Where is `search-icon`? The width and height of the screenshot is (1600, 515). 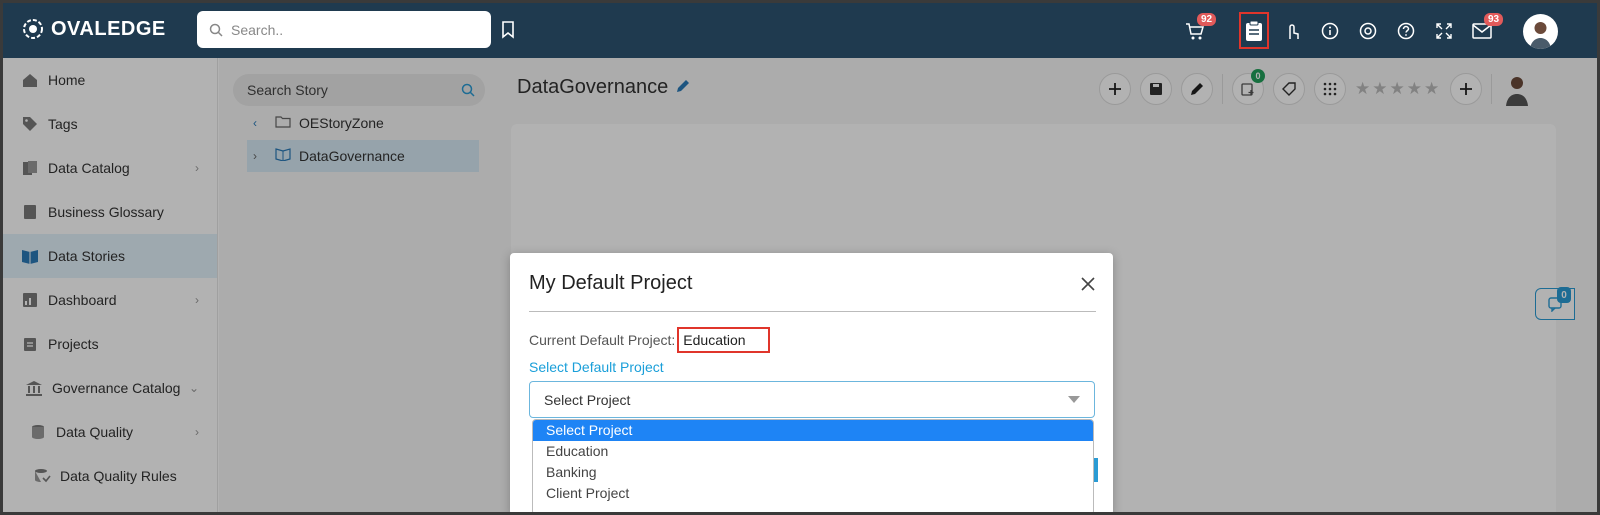 search-icon is located at coordinates (216, 30).